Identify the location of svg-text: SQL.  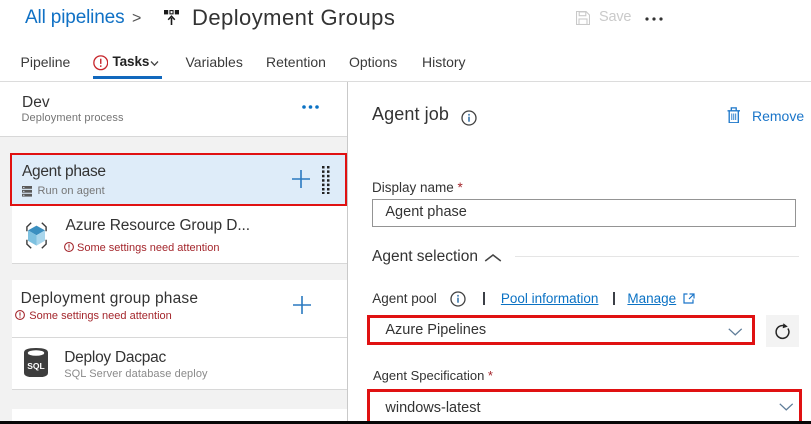
(35, 366).